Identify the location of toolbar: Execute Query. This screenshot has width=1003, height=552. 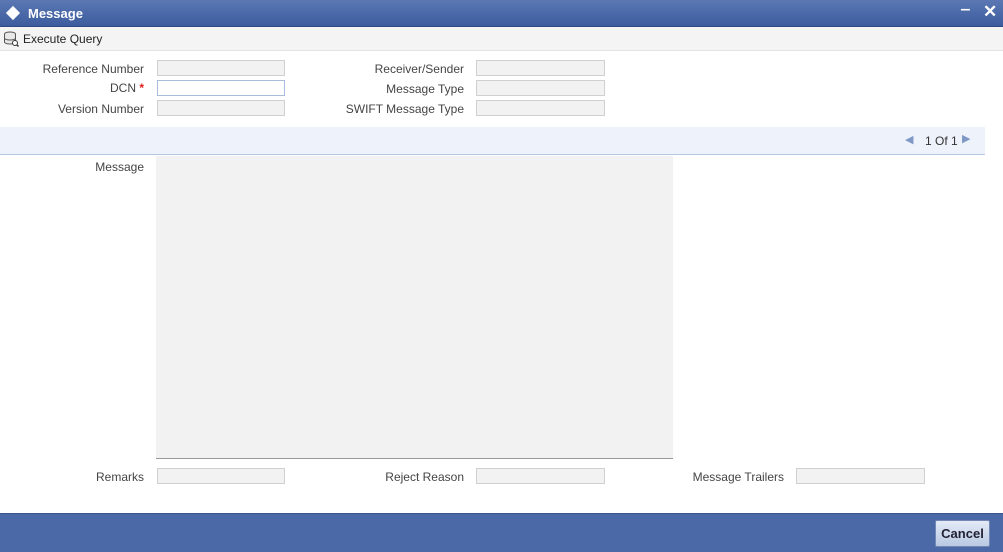
(501, 39).